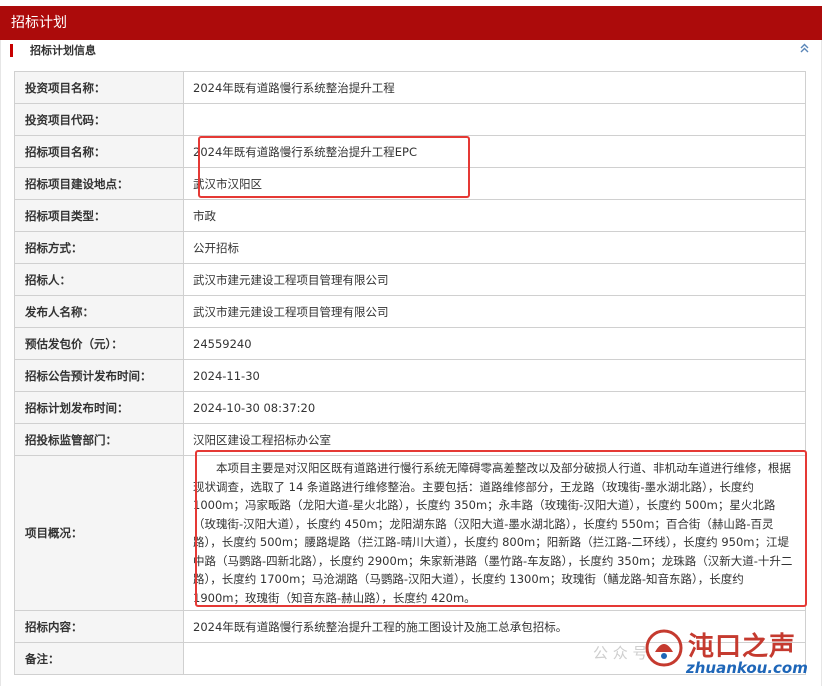 This screenshot has width=825, height=686. What do you see at coordinates (334, 167) in the screenshot?
I see `highlight-box-project-name` at bounding box center [334, 167].